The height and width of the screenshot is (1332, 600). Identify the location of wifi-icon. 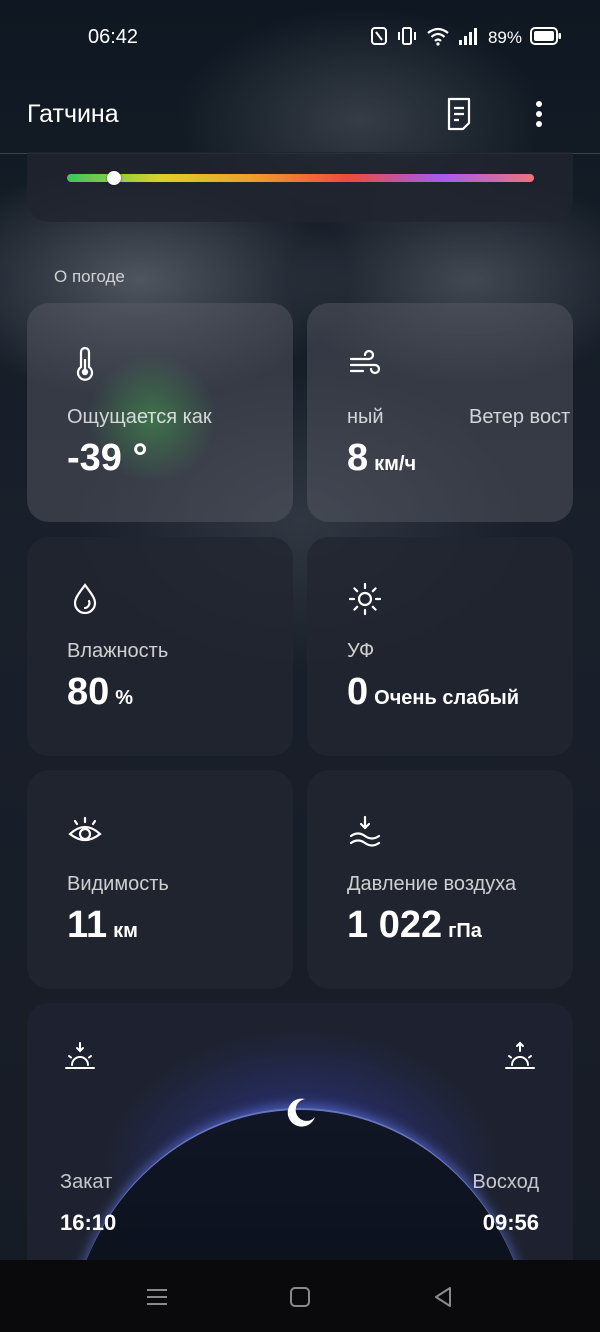
(438, 38).